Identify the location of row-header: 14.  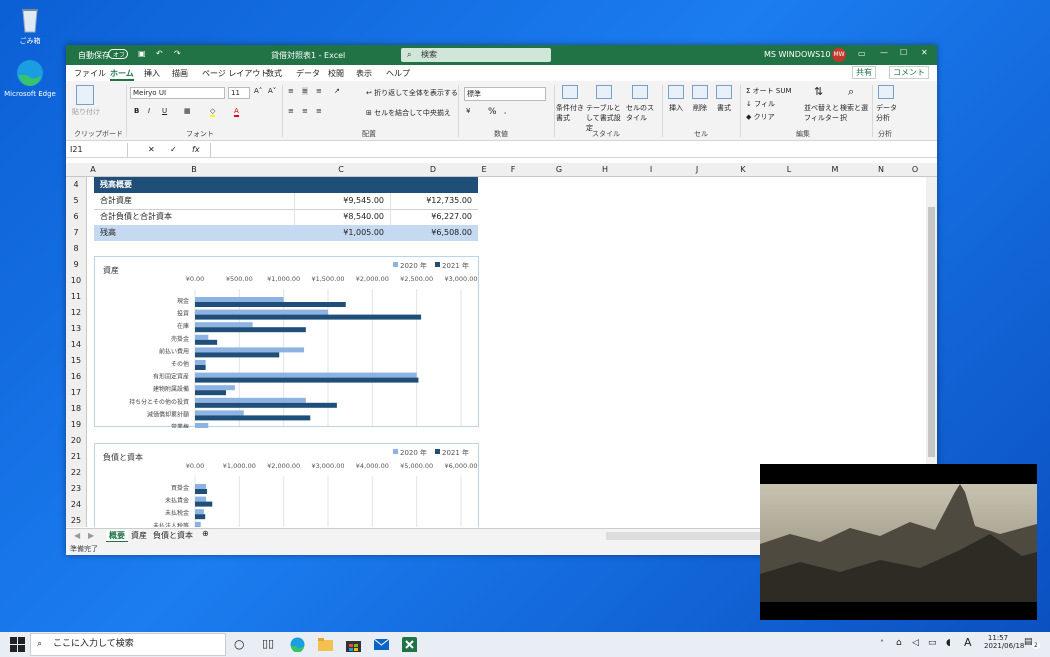
(76, 344).